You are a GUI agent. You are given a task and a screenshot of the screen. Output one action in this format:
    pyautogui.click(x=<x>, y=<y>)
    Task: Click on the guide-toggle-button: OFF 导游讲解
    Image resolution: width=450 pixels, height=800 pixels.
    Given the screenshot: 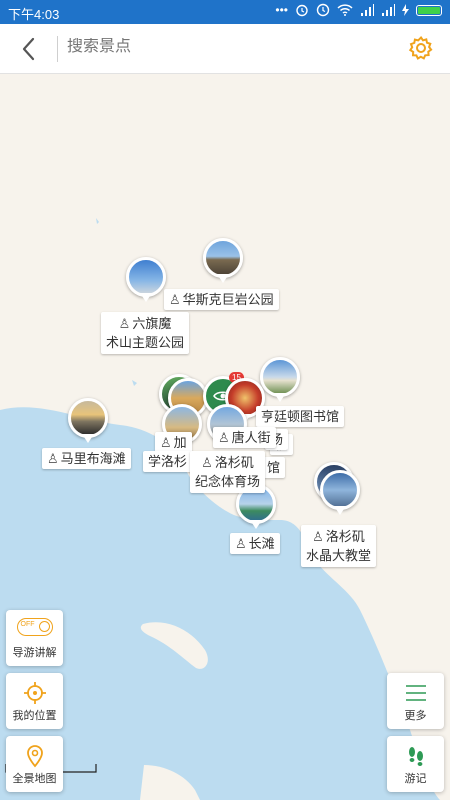 What is the action you would take?
    pyautogui.click(x=34, y=638)
    